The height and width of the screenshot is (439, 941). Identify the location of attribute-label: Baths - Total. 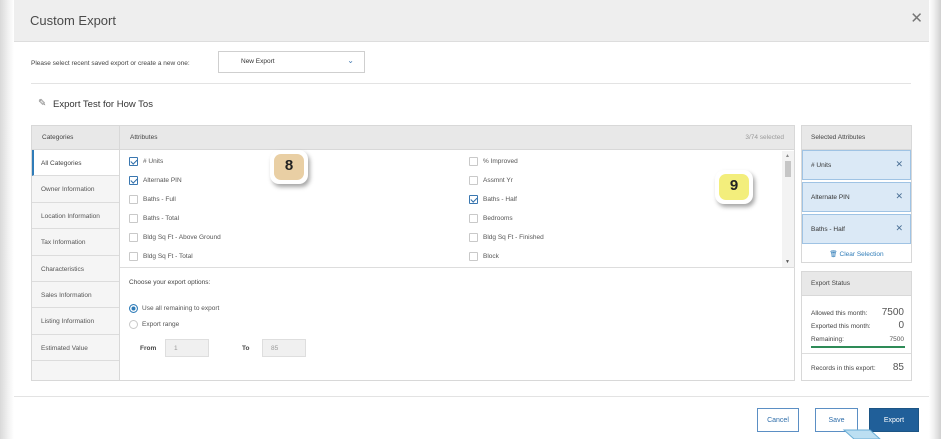
(161, 218).